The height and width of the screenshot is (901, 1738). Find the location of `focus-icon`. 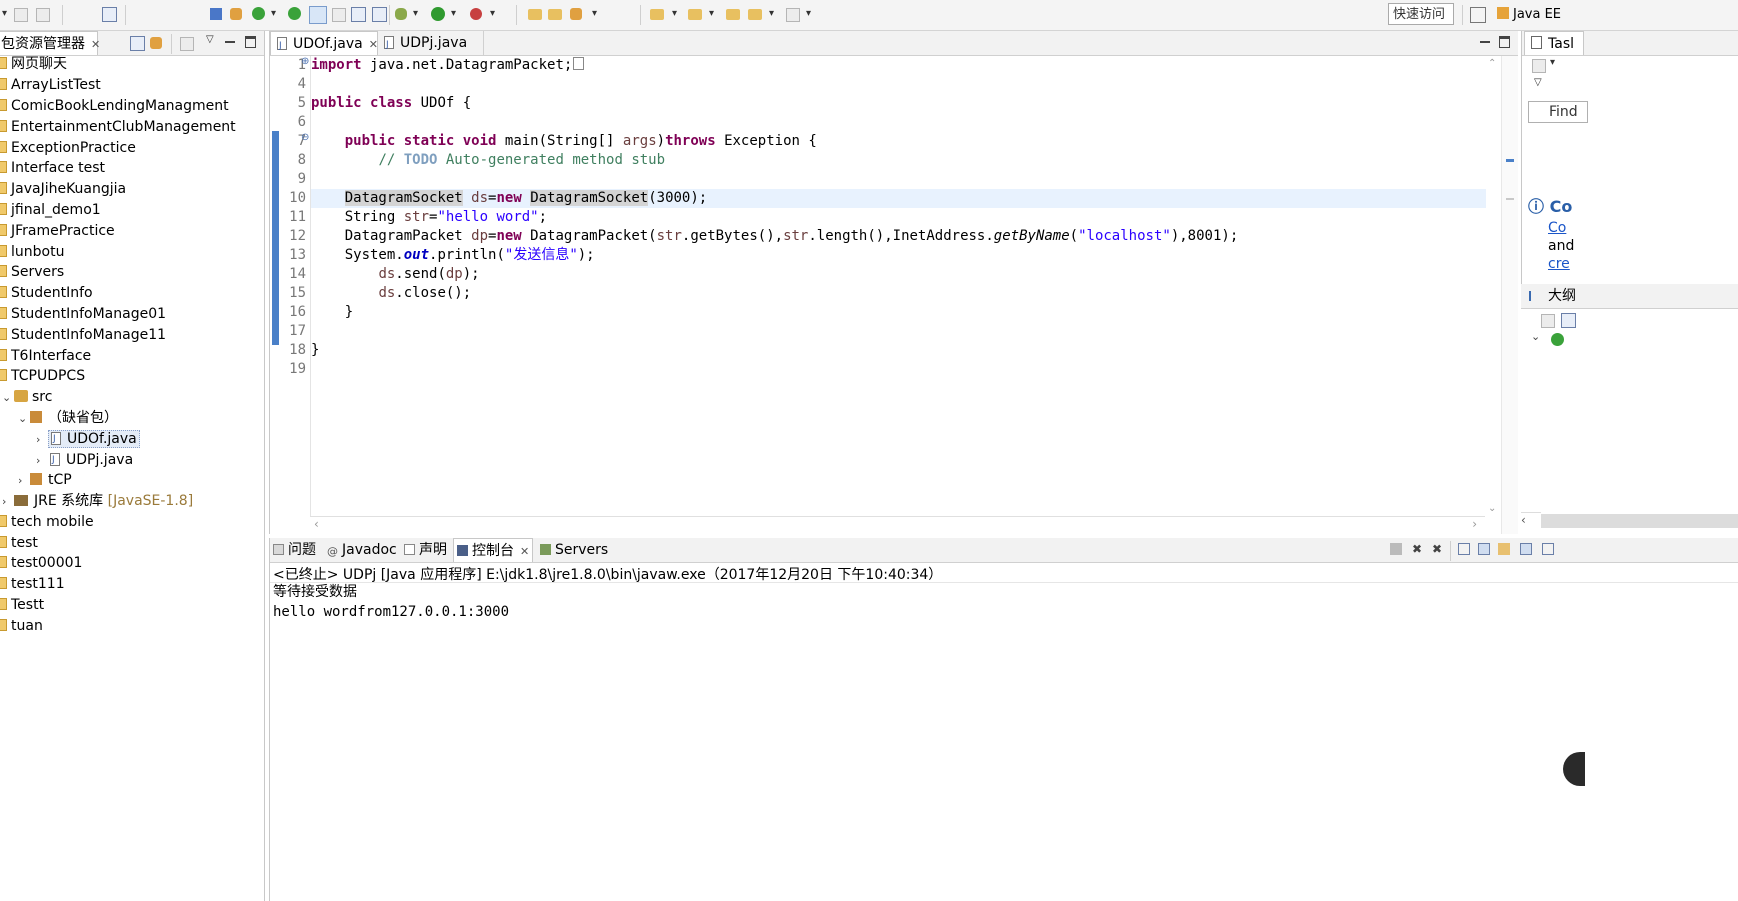

focus-icon is located at coordinates (187, 44).